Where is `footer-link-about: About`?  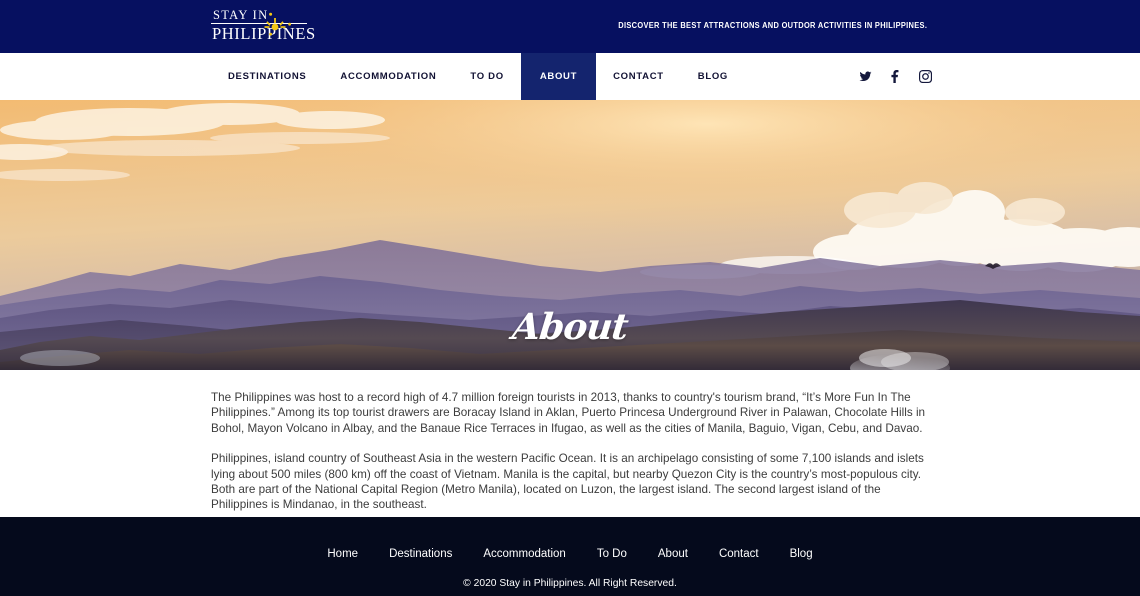
footer-link-about: About is located at coordinates (673, 554).